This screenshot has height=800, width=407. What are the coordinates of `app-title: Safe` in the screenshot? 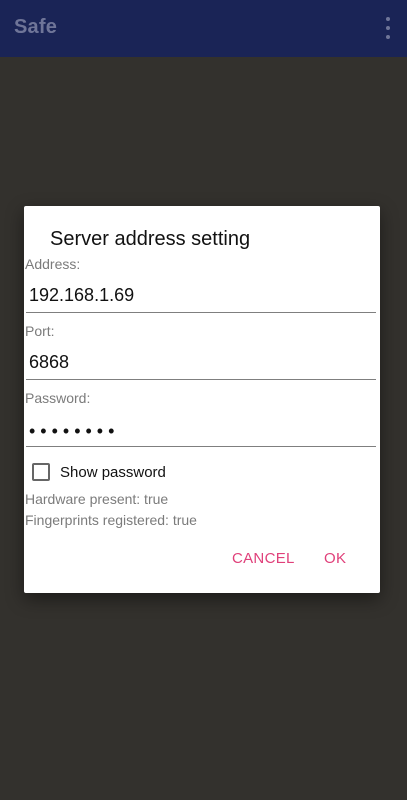 It's located at (36, 27).